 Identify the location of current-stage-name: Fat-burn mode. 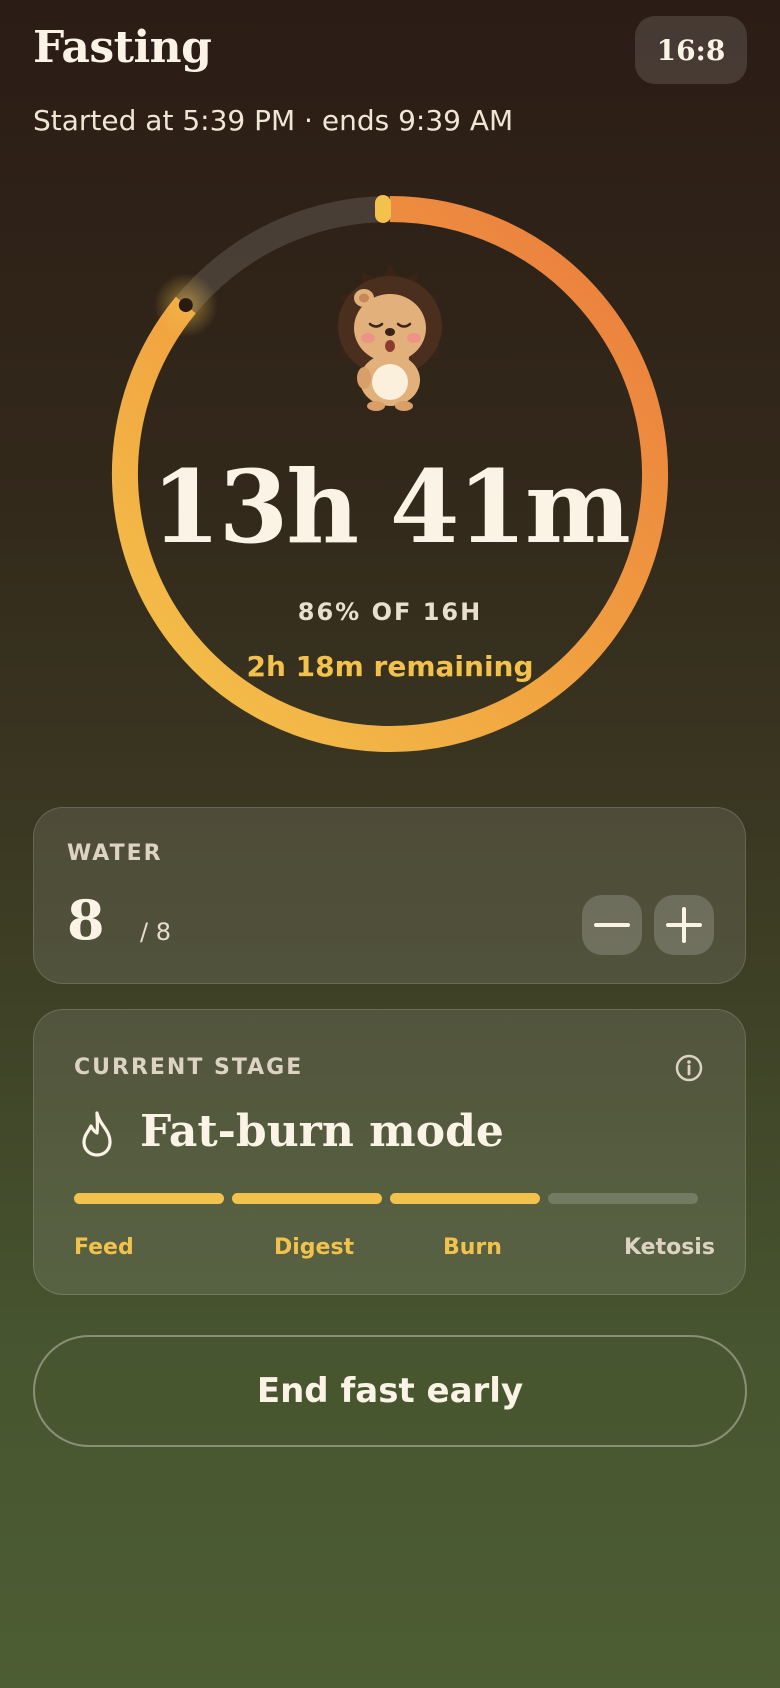
(322, 1131).